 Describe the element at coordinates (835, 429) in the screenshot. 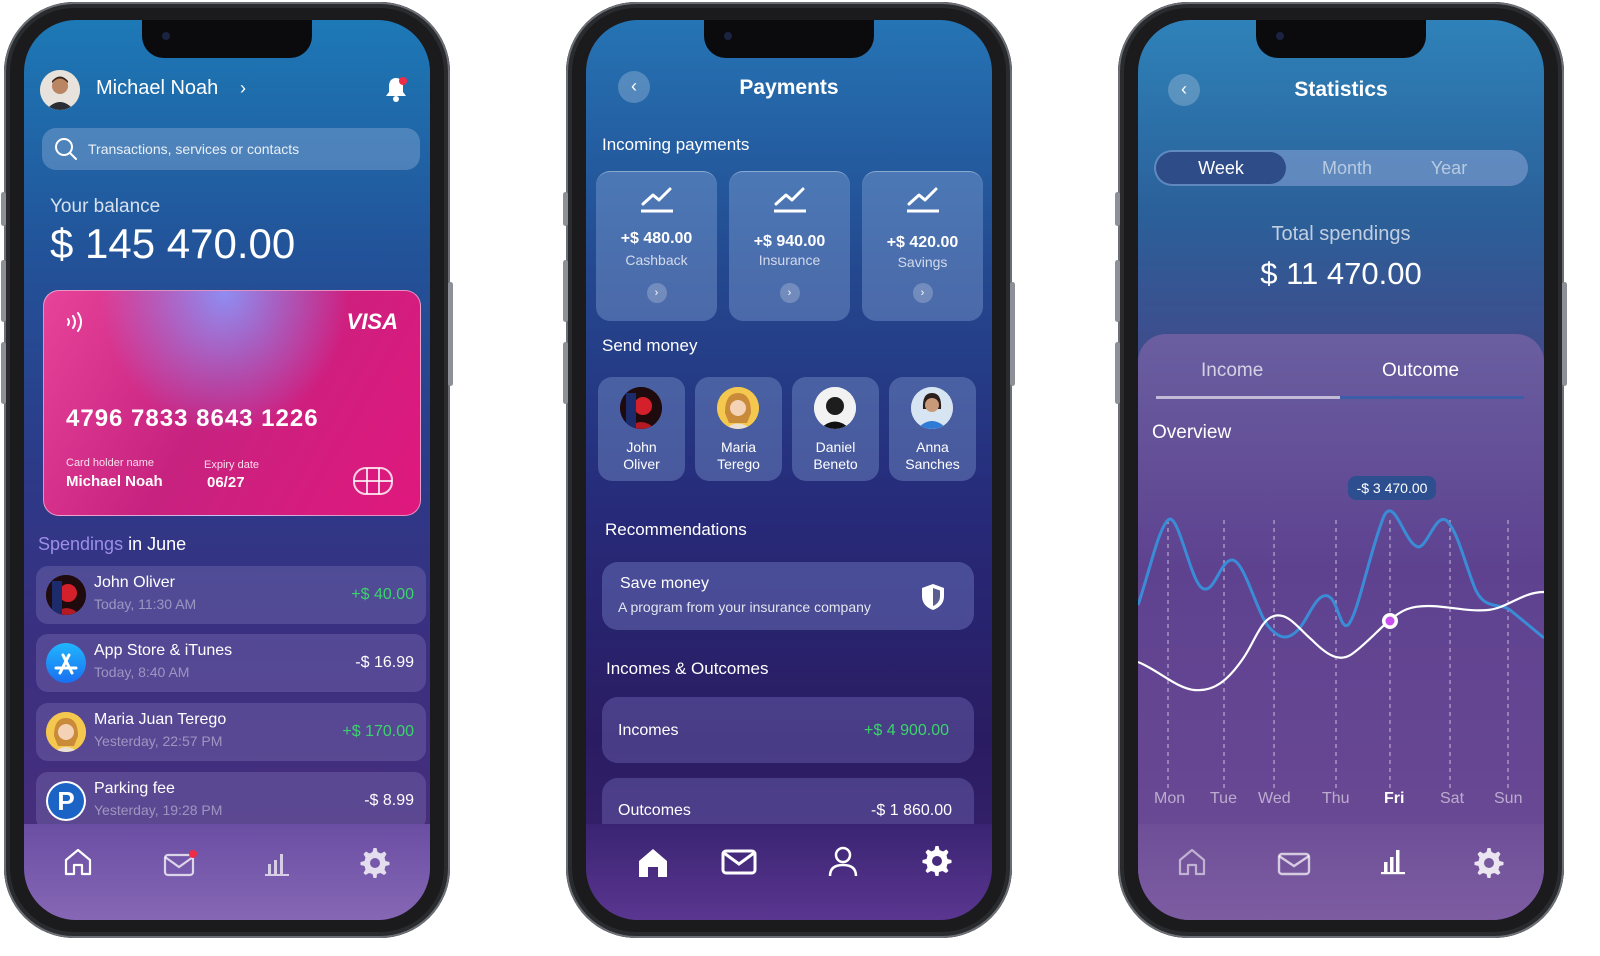

I see `contact-daniel-beneto: Daniel Beneto` at that location.